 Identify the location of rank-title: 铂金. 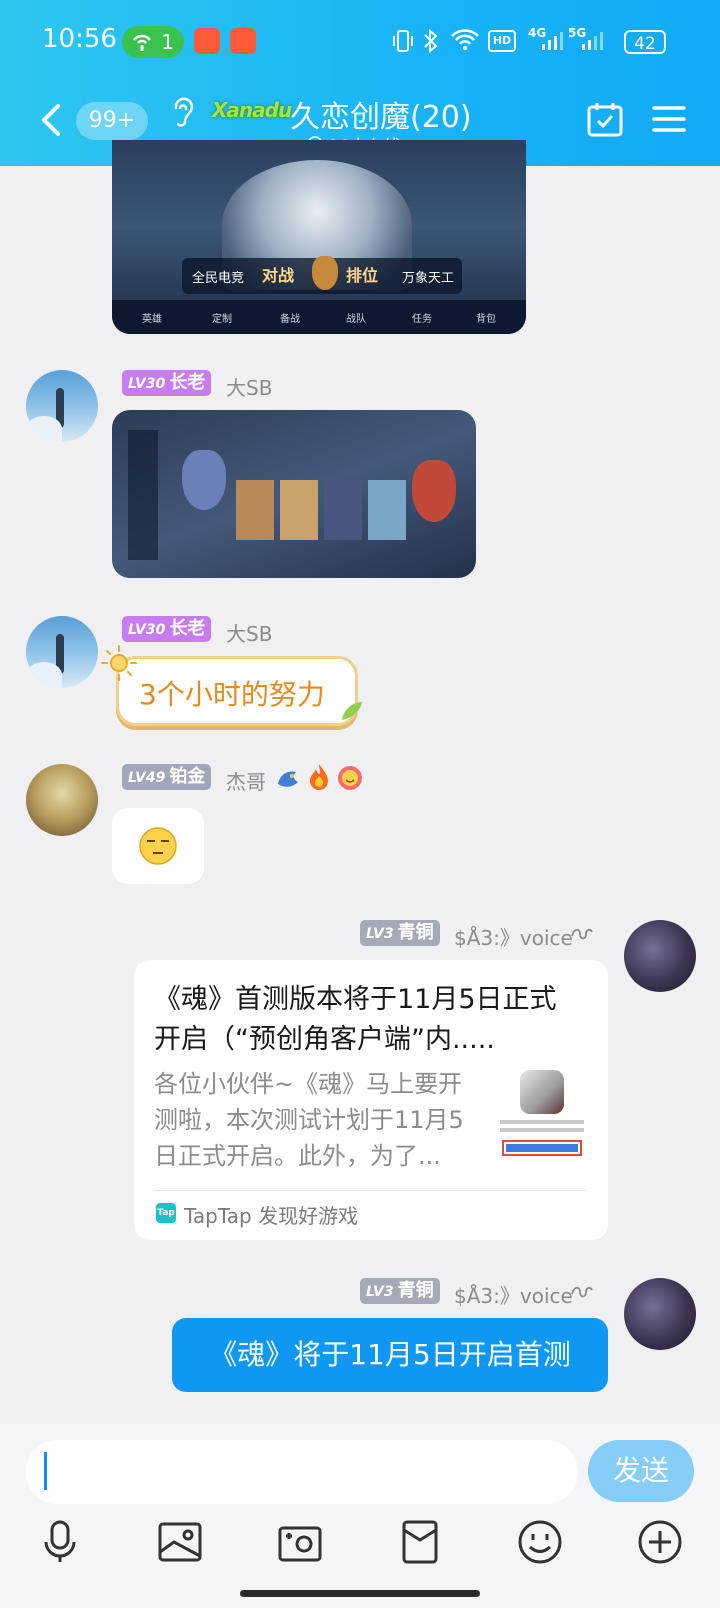
(187, 776).